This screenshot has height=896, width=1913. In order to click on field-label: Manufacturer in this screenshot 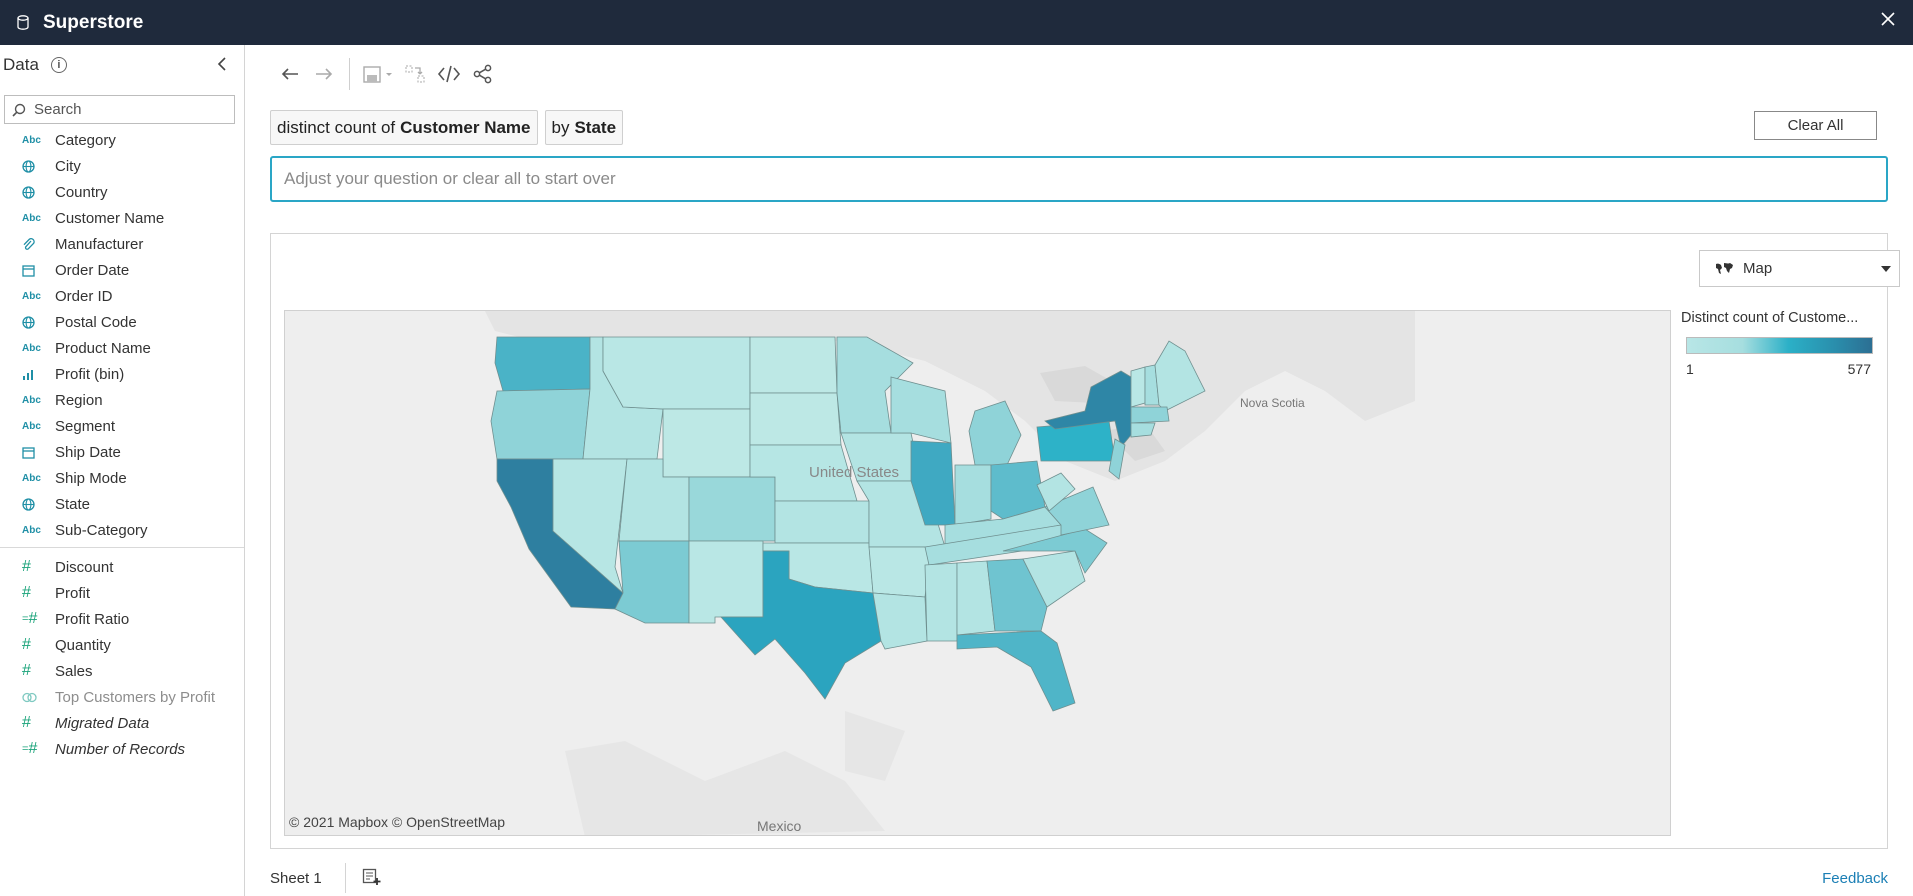, I will do `click(99, 244)`.